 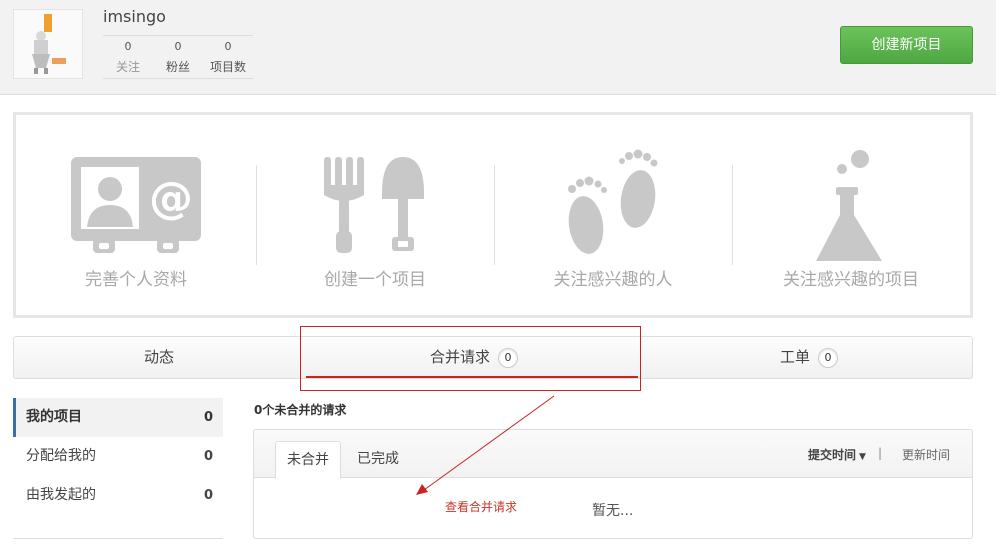 I want to click on quick-action-create-project: 创建一个项目, so click(x=375, y=215).